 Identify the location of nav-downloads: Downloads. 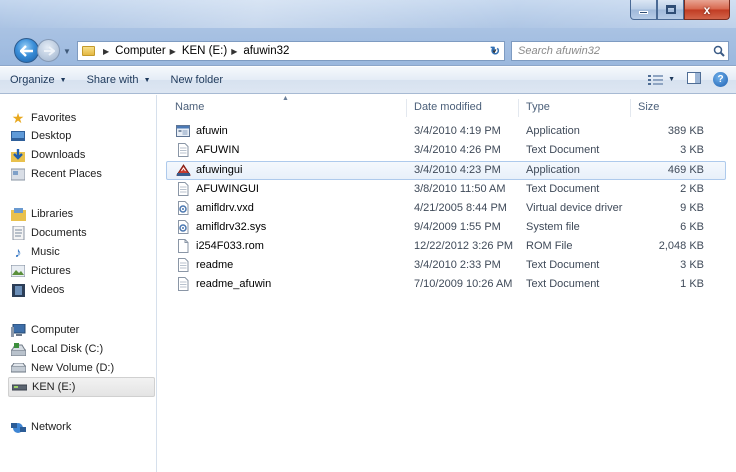
(47, 155).